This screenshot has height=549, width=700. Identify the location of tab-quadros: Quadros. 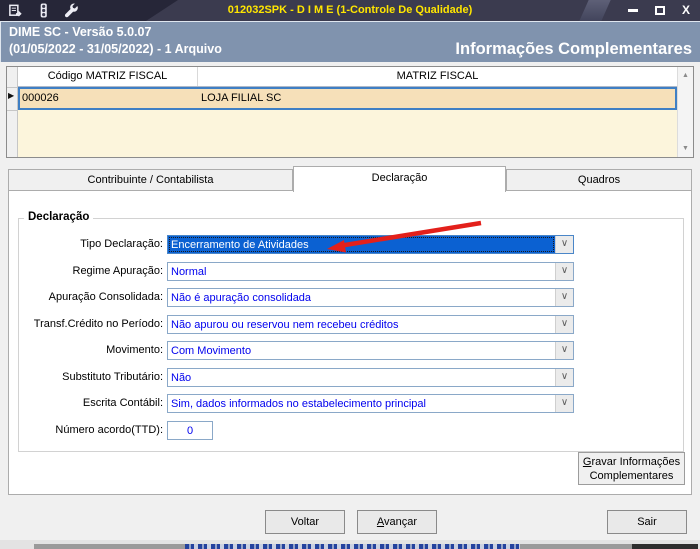
(599, 180).